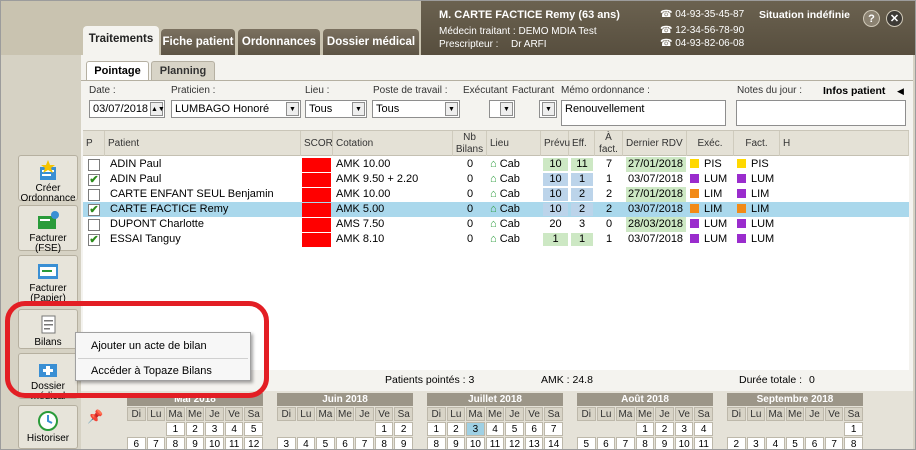 This screenshot has height=450, width=916. What do you see at coordinates (203, 143) in the screenshot?
I see `col-patient: Patient` at bounding box center [203, 143].